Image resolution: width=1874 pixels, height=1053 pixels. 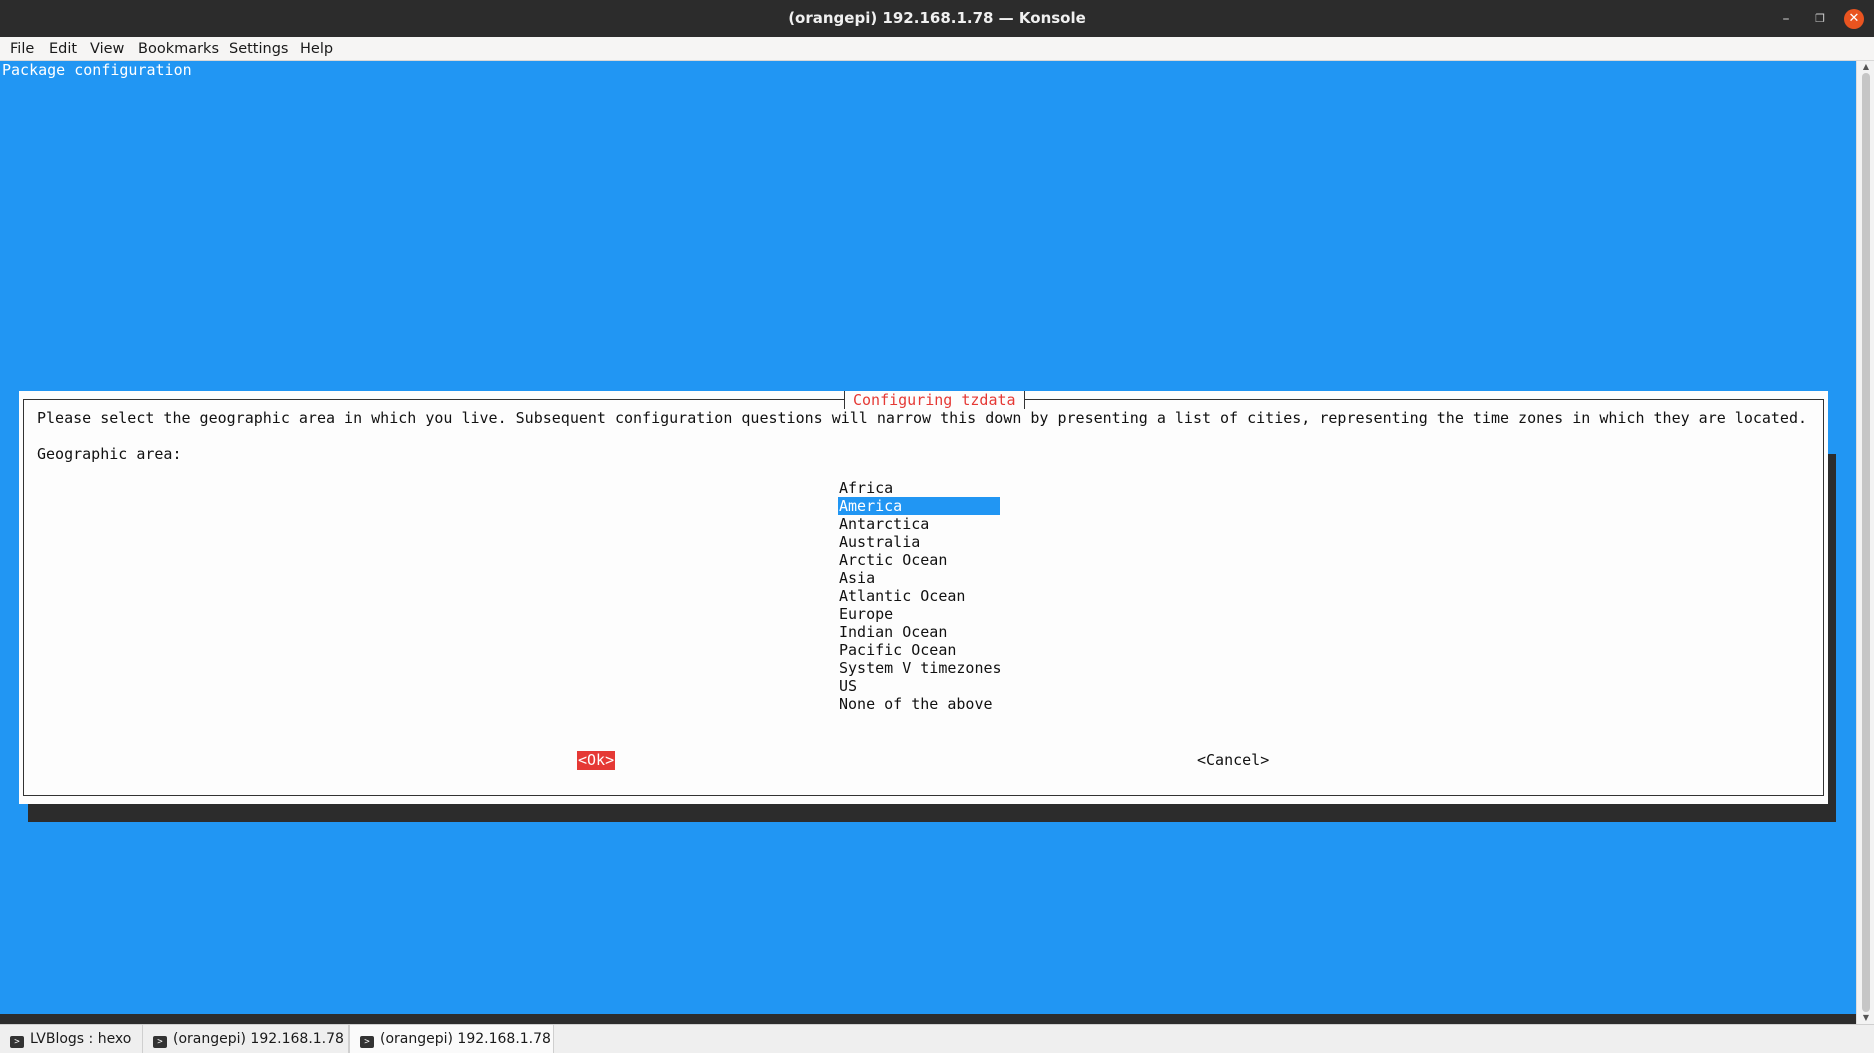 I want to click on list-item: Africa, so click(x=919, y=488).